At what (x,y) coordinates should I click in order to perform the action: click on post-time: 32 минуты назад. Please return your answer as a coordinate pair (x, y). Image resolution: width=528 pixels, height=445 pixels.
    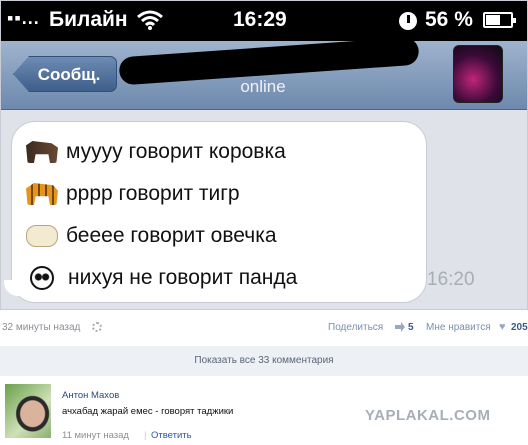
    Looking at the image, I should click on (41, 327).